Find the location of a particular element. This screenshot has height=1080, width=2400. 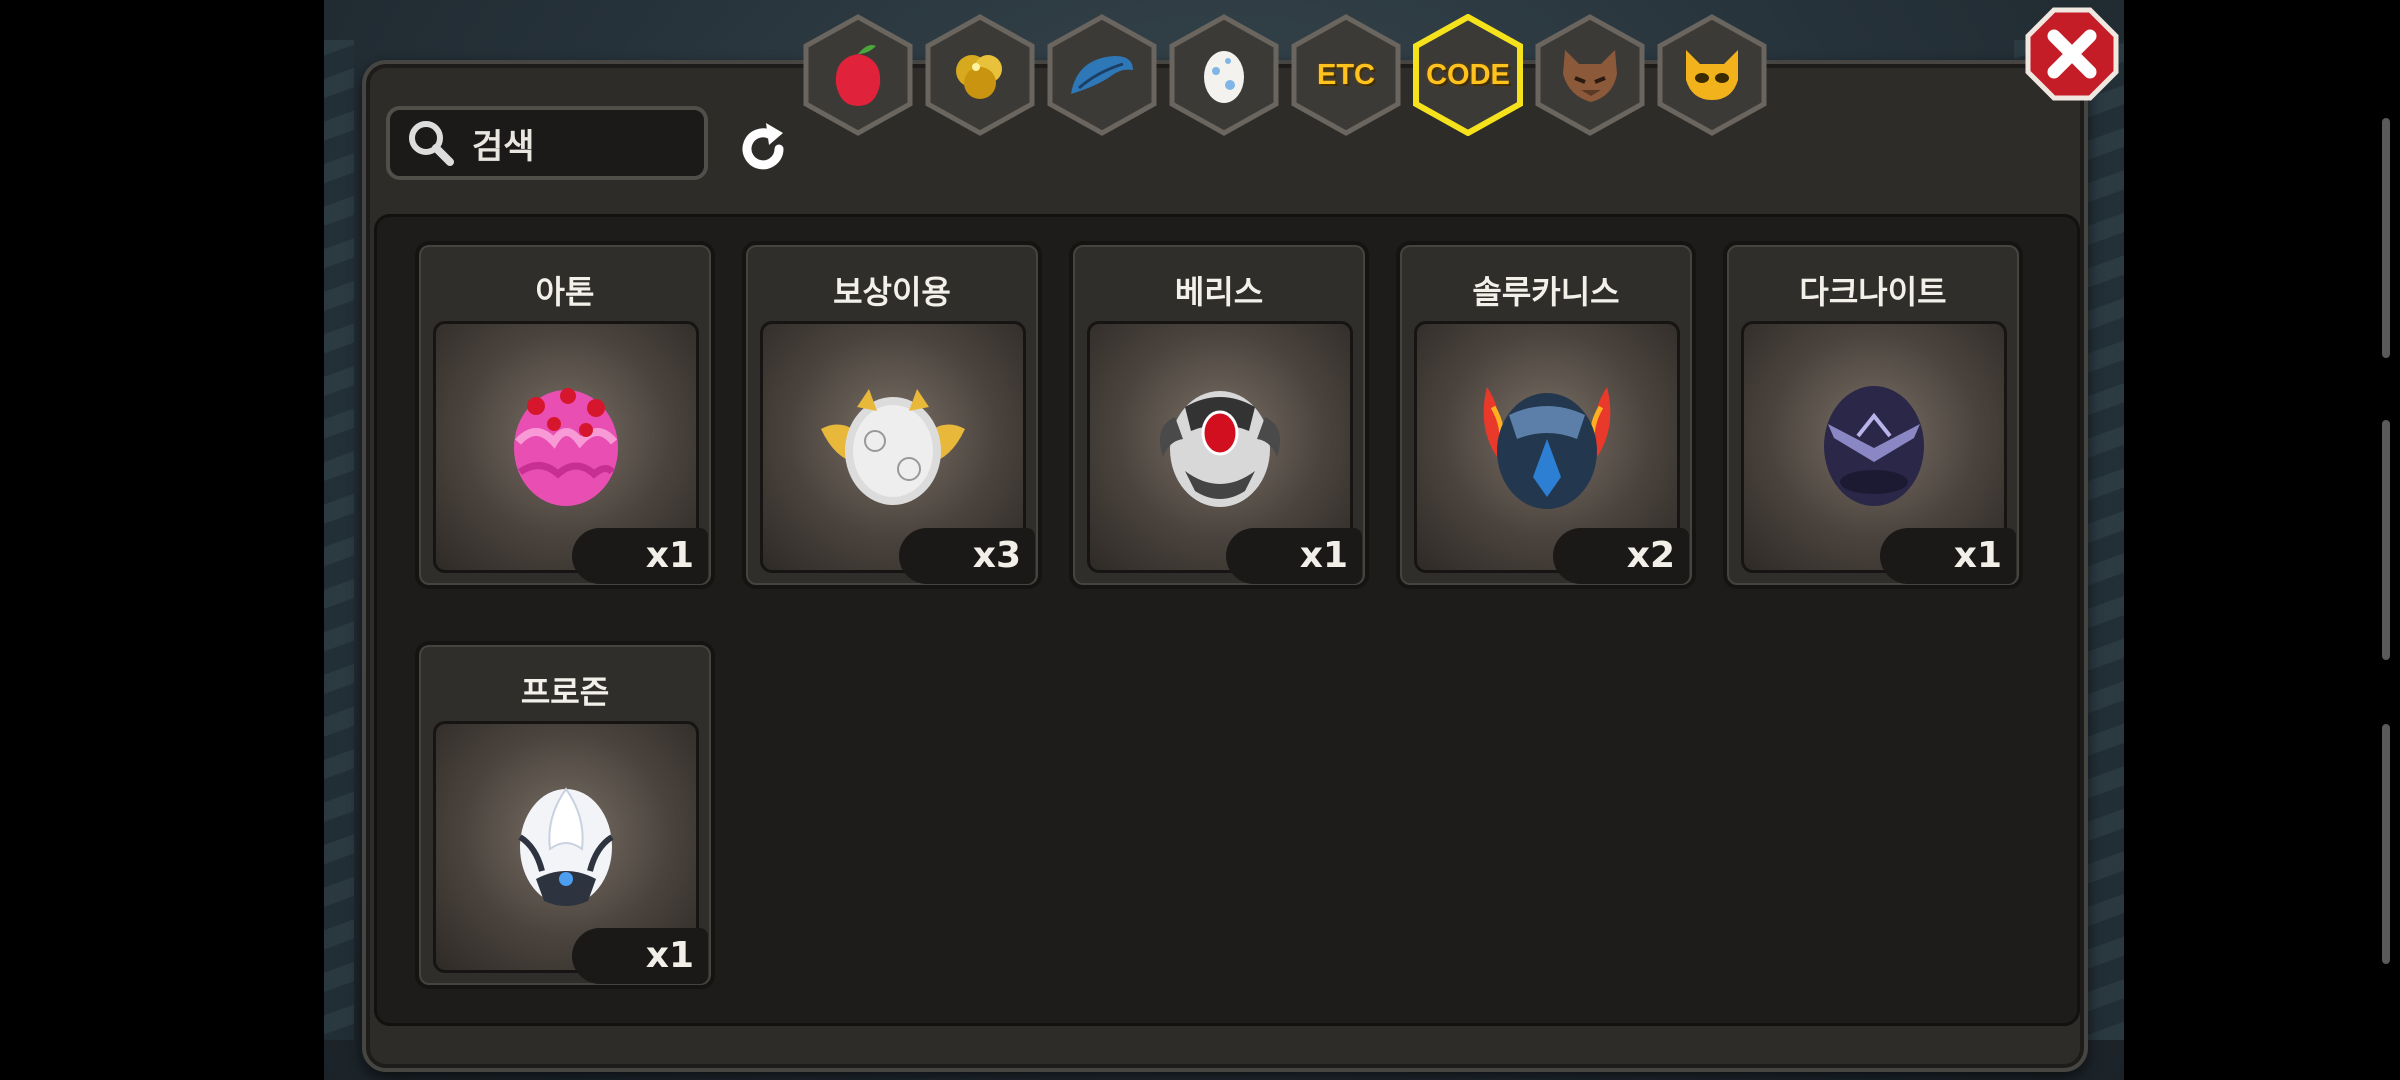

item-name: 아톤 is located at coordinates (565, 292).